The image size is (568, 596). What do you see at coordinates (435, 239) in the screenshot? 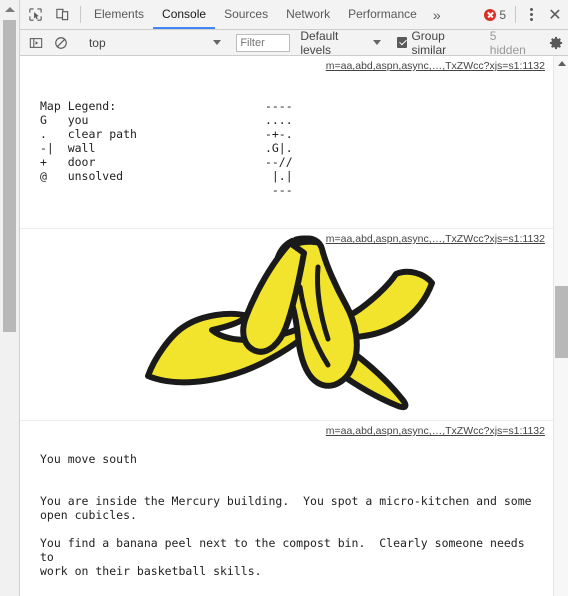
I see `source-link-image: m=aa,abd,aspn,async,…,TxZWcc?xjs=s1:1132` at bounding box center [435, 239].